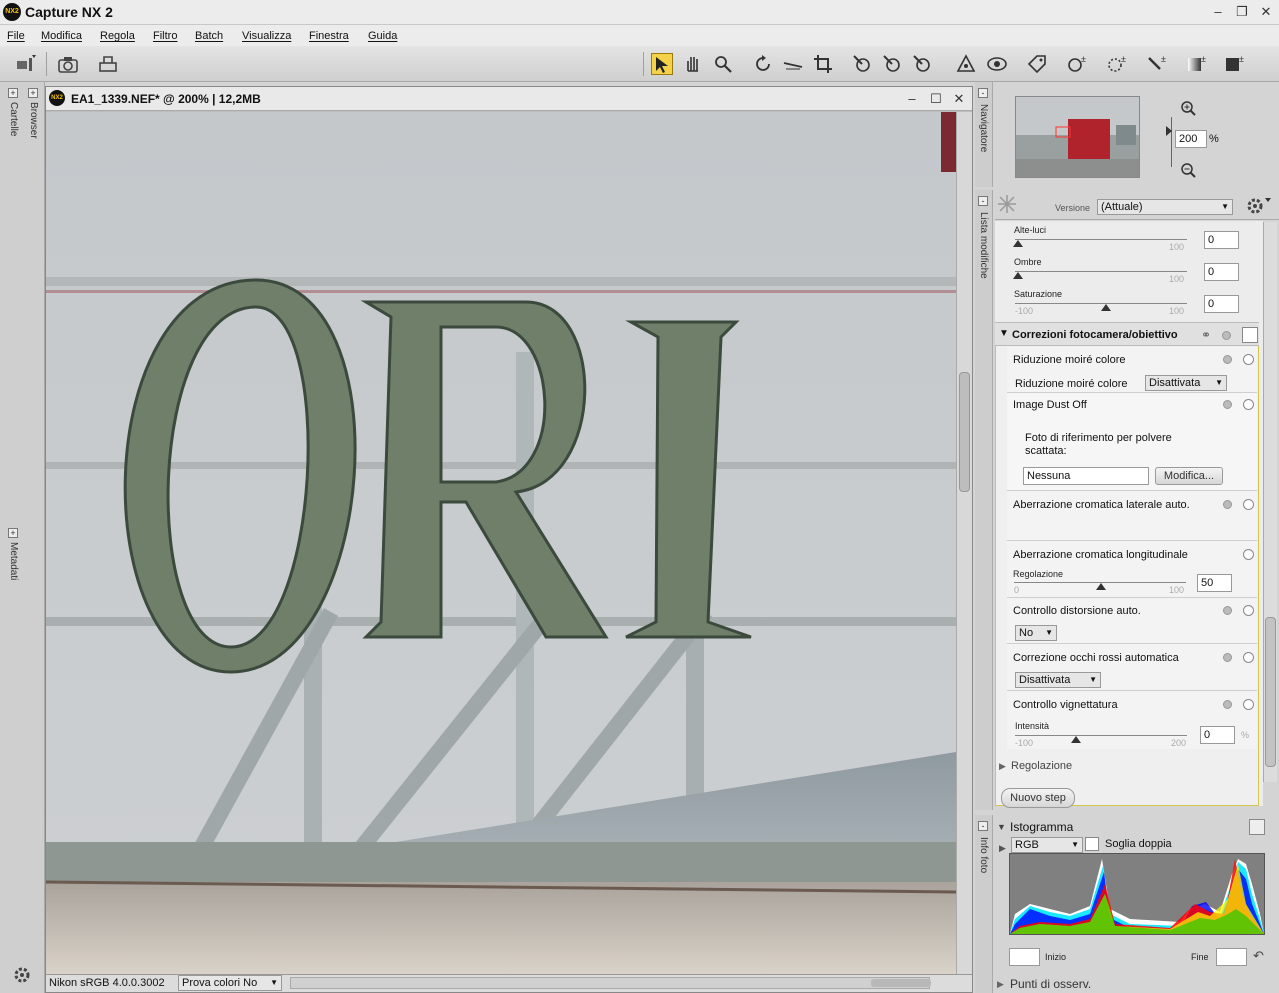 The width and height of the screenshot is (1279, 993). What do you see at coordinates (763, 64) in the screenshot?
I see `rotate-icon` at bounding box center [763, 64].